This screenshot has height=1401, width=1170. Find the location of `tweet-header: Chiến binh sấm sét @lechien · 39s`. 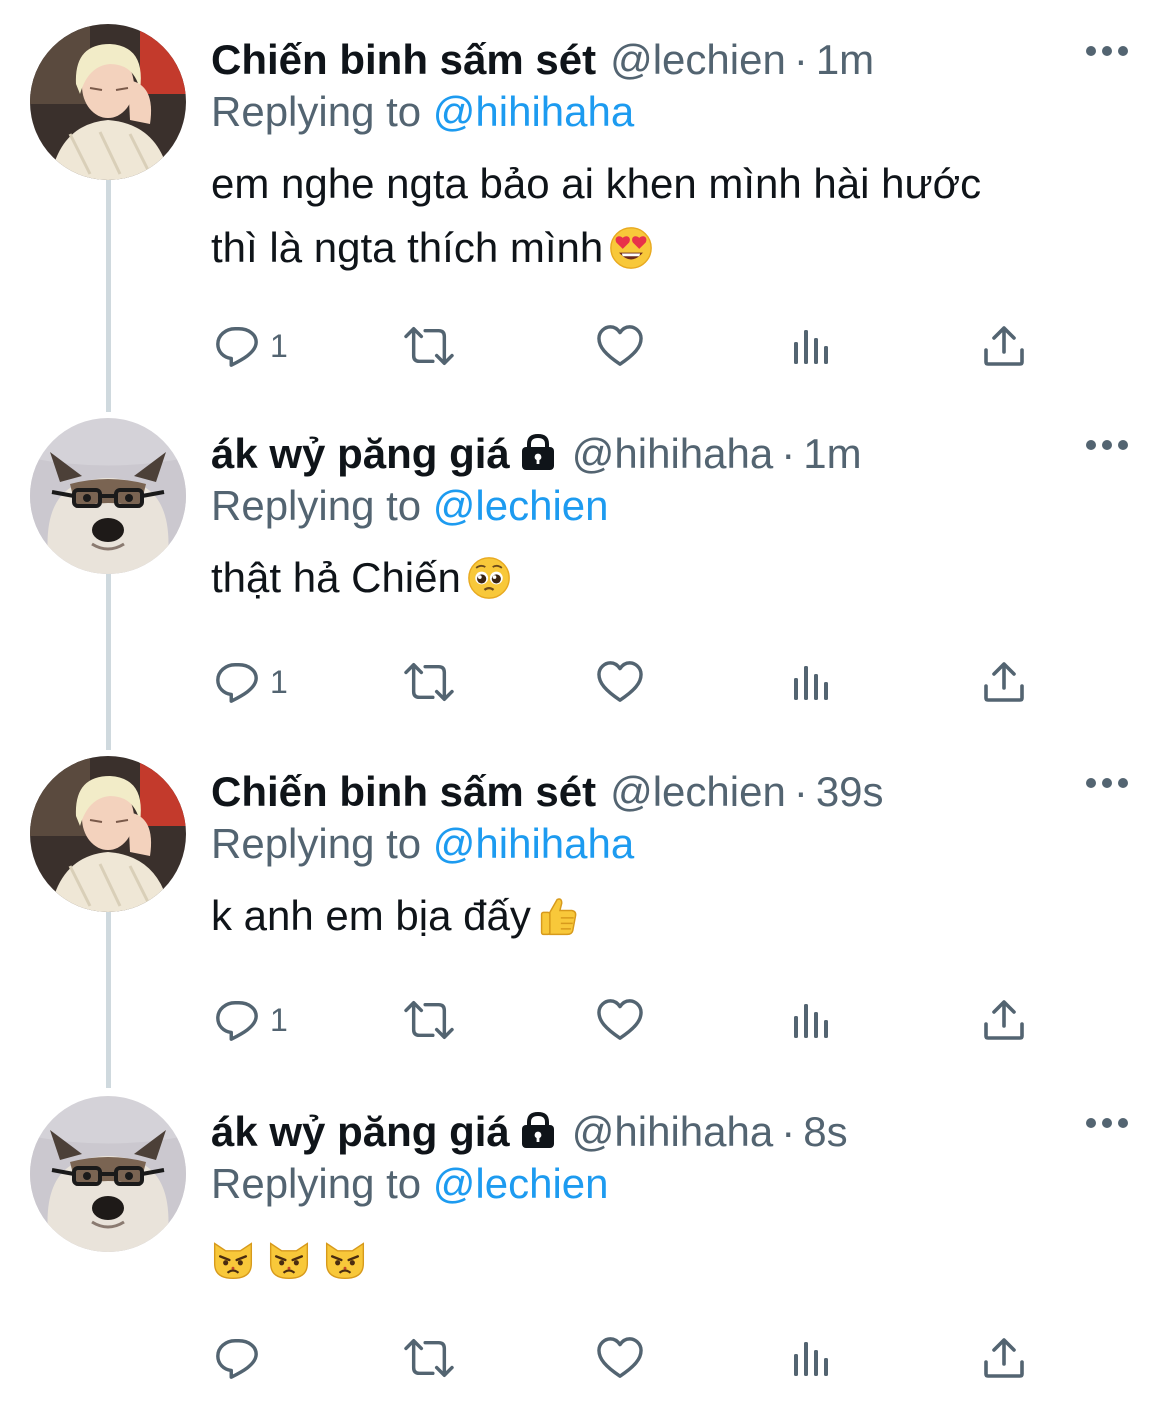

tweet-header: Chiến binh sấm sét @lechien · 39s is located at coordinates (547, 792).